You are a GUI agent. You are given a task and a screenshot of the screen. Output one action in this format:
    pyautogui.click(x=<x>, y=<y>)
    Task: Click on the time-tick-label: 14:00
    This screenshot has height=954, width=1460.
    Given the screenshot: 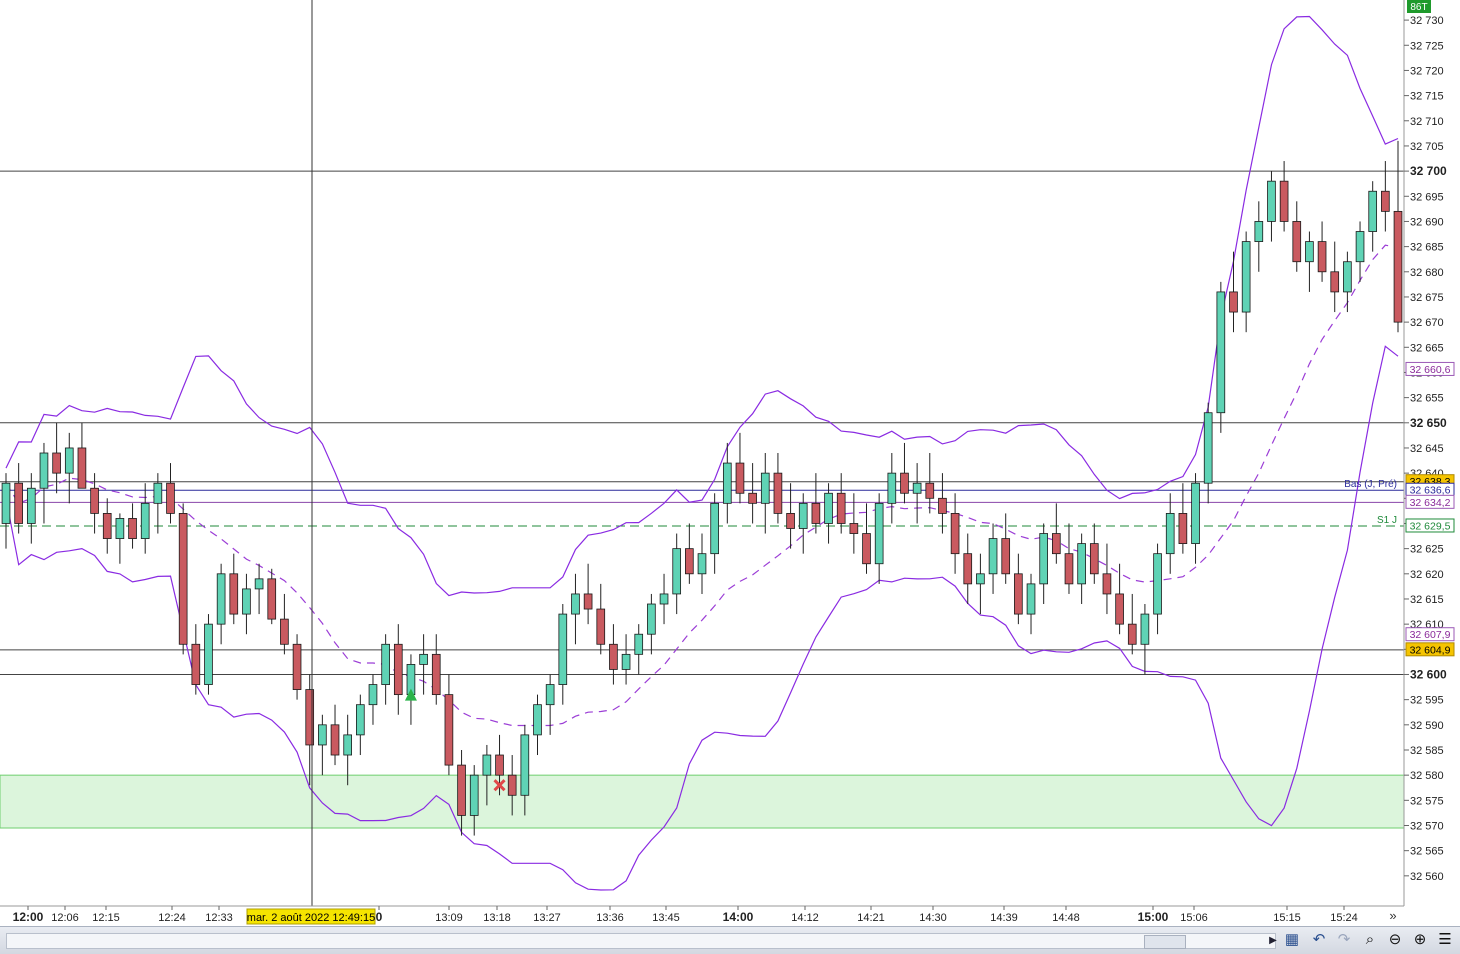 What is the action you would take?
    pyautogui.click(x=738, y=917)
    